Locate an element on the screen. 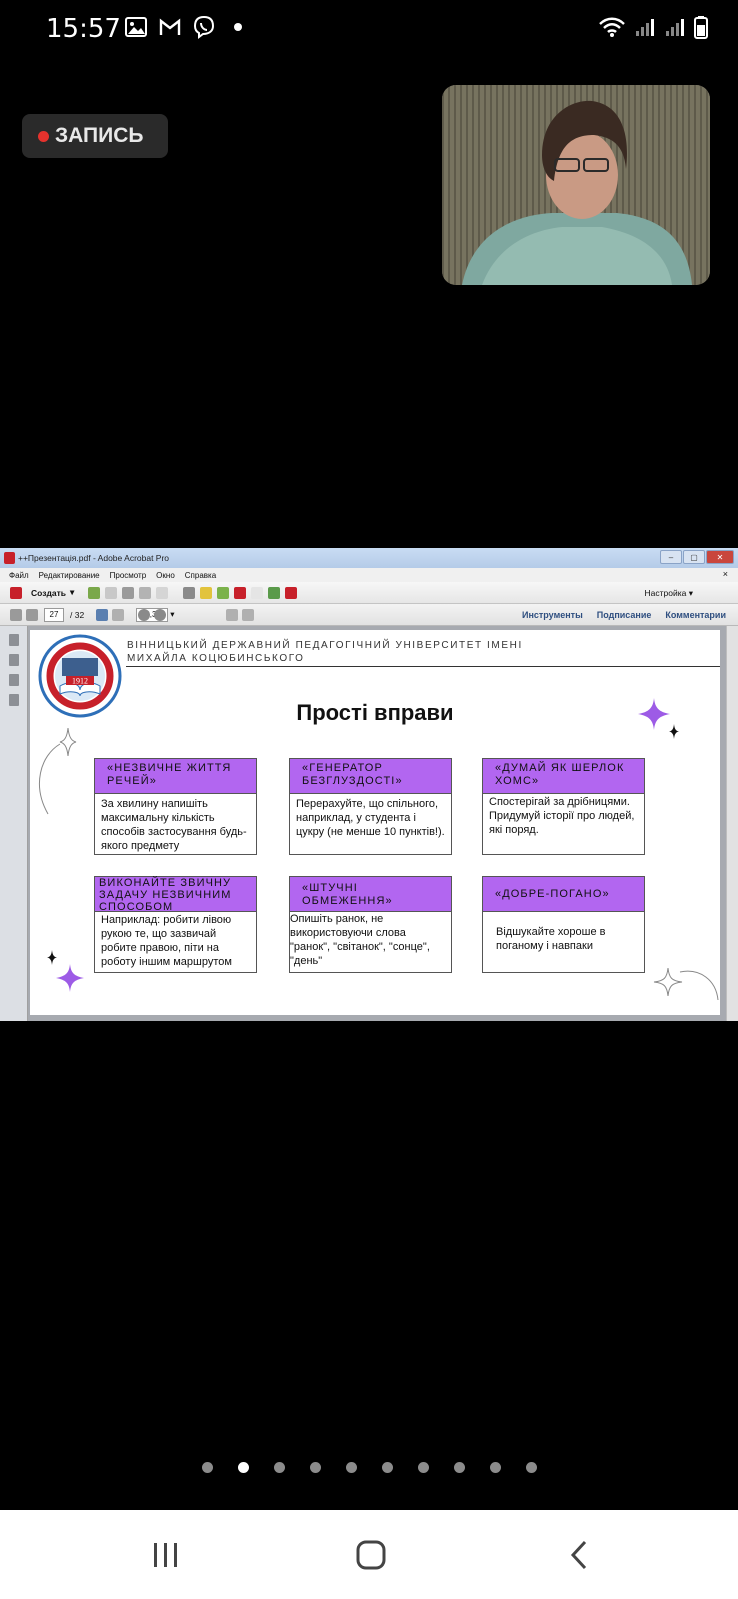  create-icon is located at coordinates (16, 592).